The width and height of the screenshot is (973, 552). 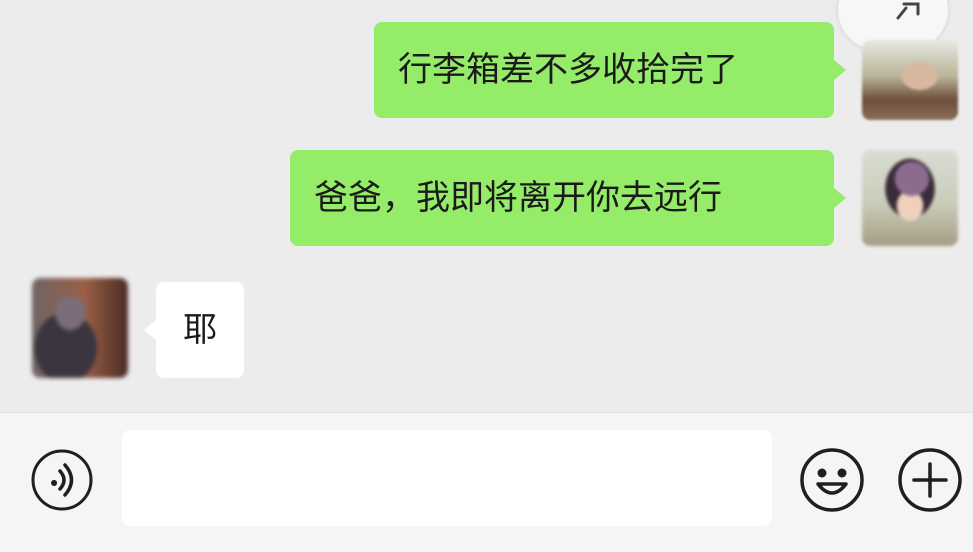 What do you see at coordinates (200, 330) in the screenshot?
I see `message-text: 耶` at bounding box center [200, 330].